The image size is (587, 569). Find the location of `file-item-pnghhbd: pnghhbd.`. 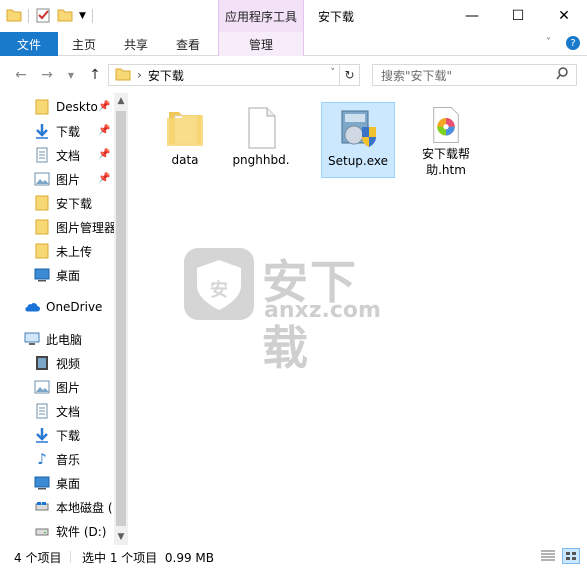

file-item-pnghhbd: pnghhbd. is located at coordinates (261, 140).